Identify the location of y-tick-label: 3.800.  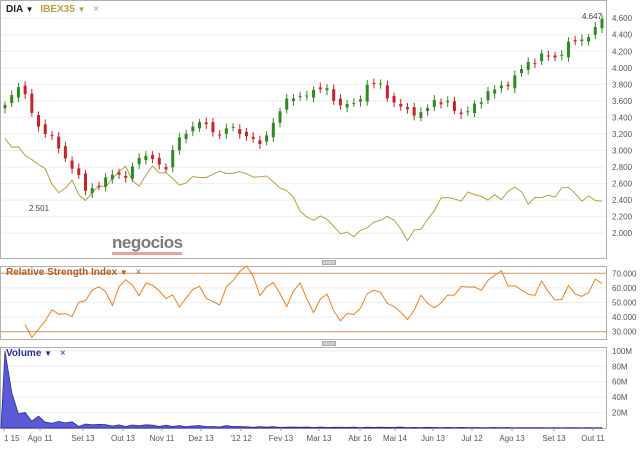
(622, 84).